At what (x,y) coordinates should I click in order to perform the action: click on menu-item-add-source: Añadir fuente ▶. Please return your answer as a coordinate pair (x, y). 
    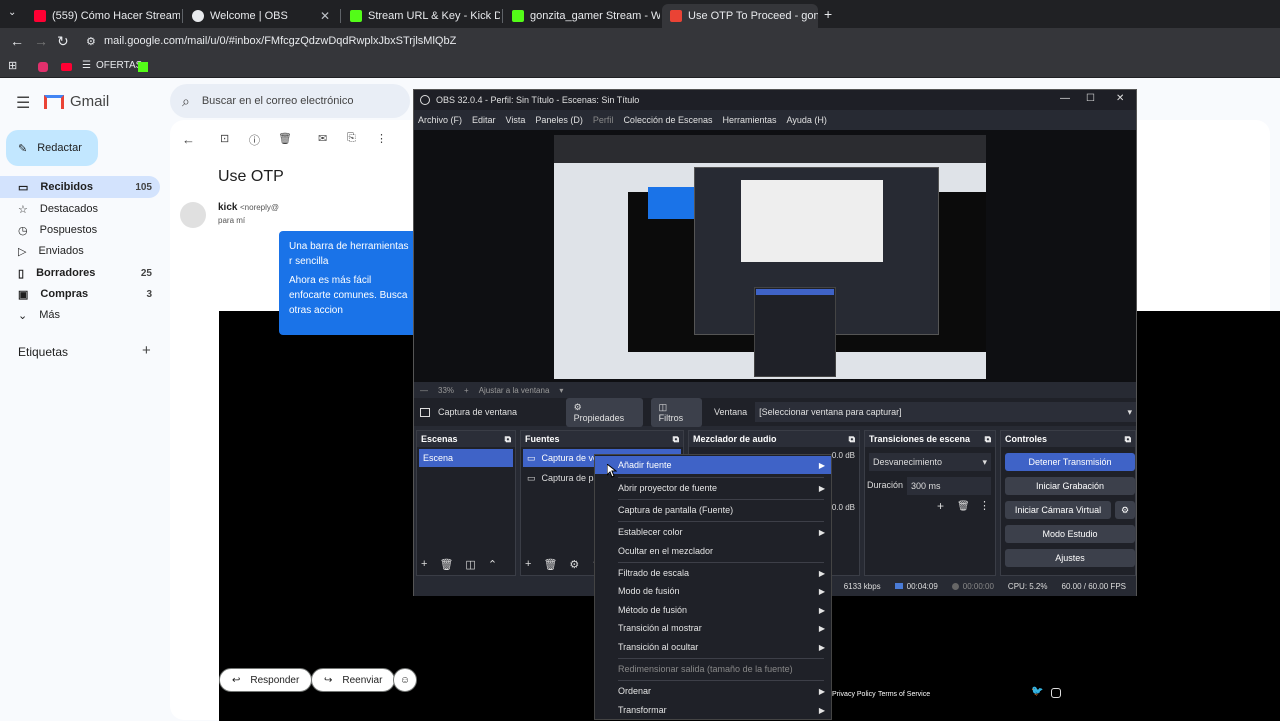
    Looking at the image, I should click on (713, 465).